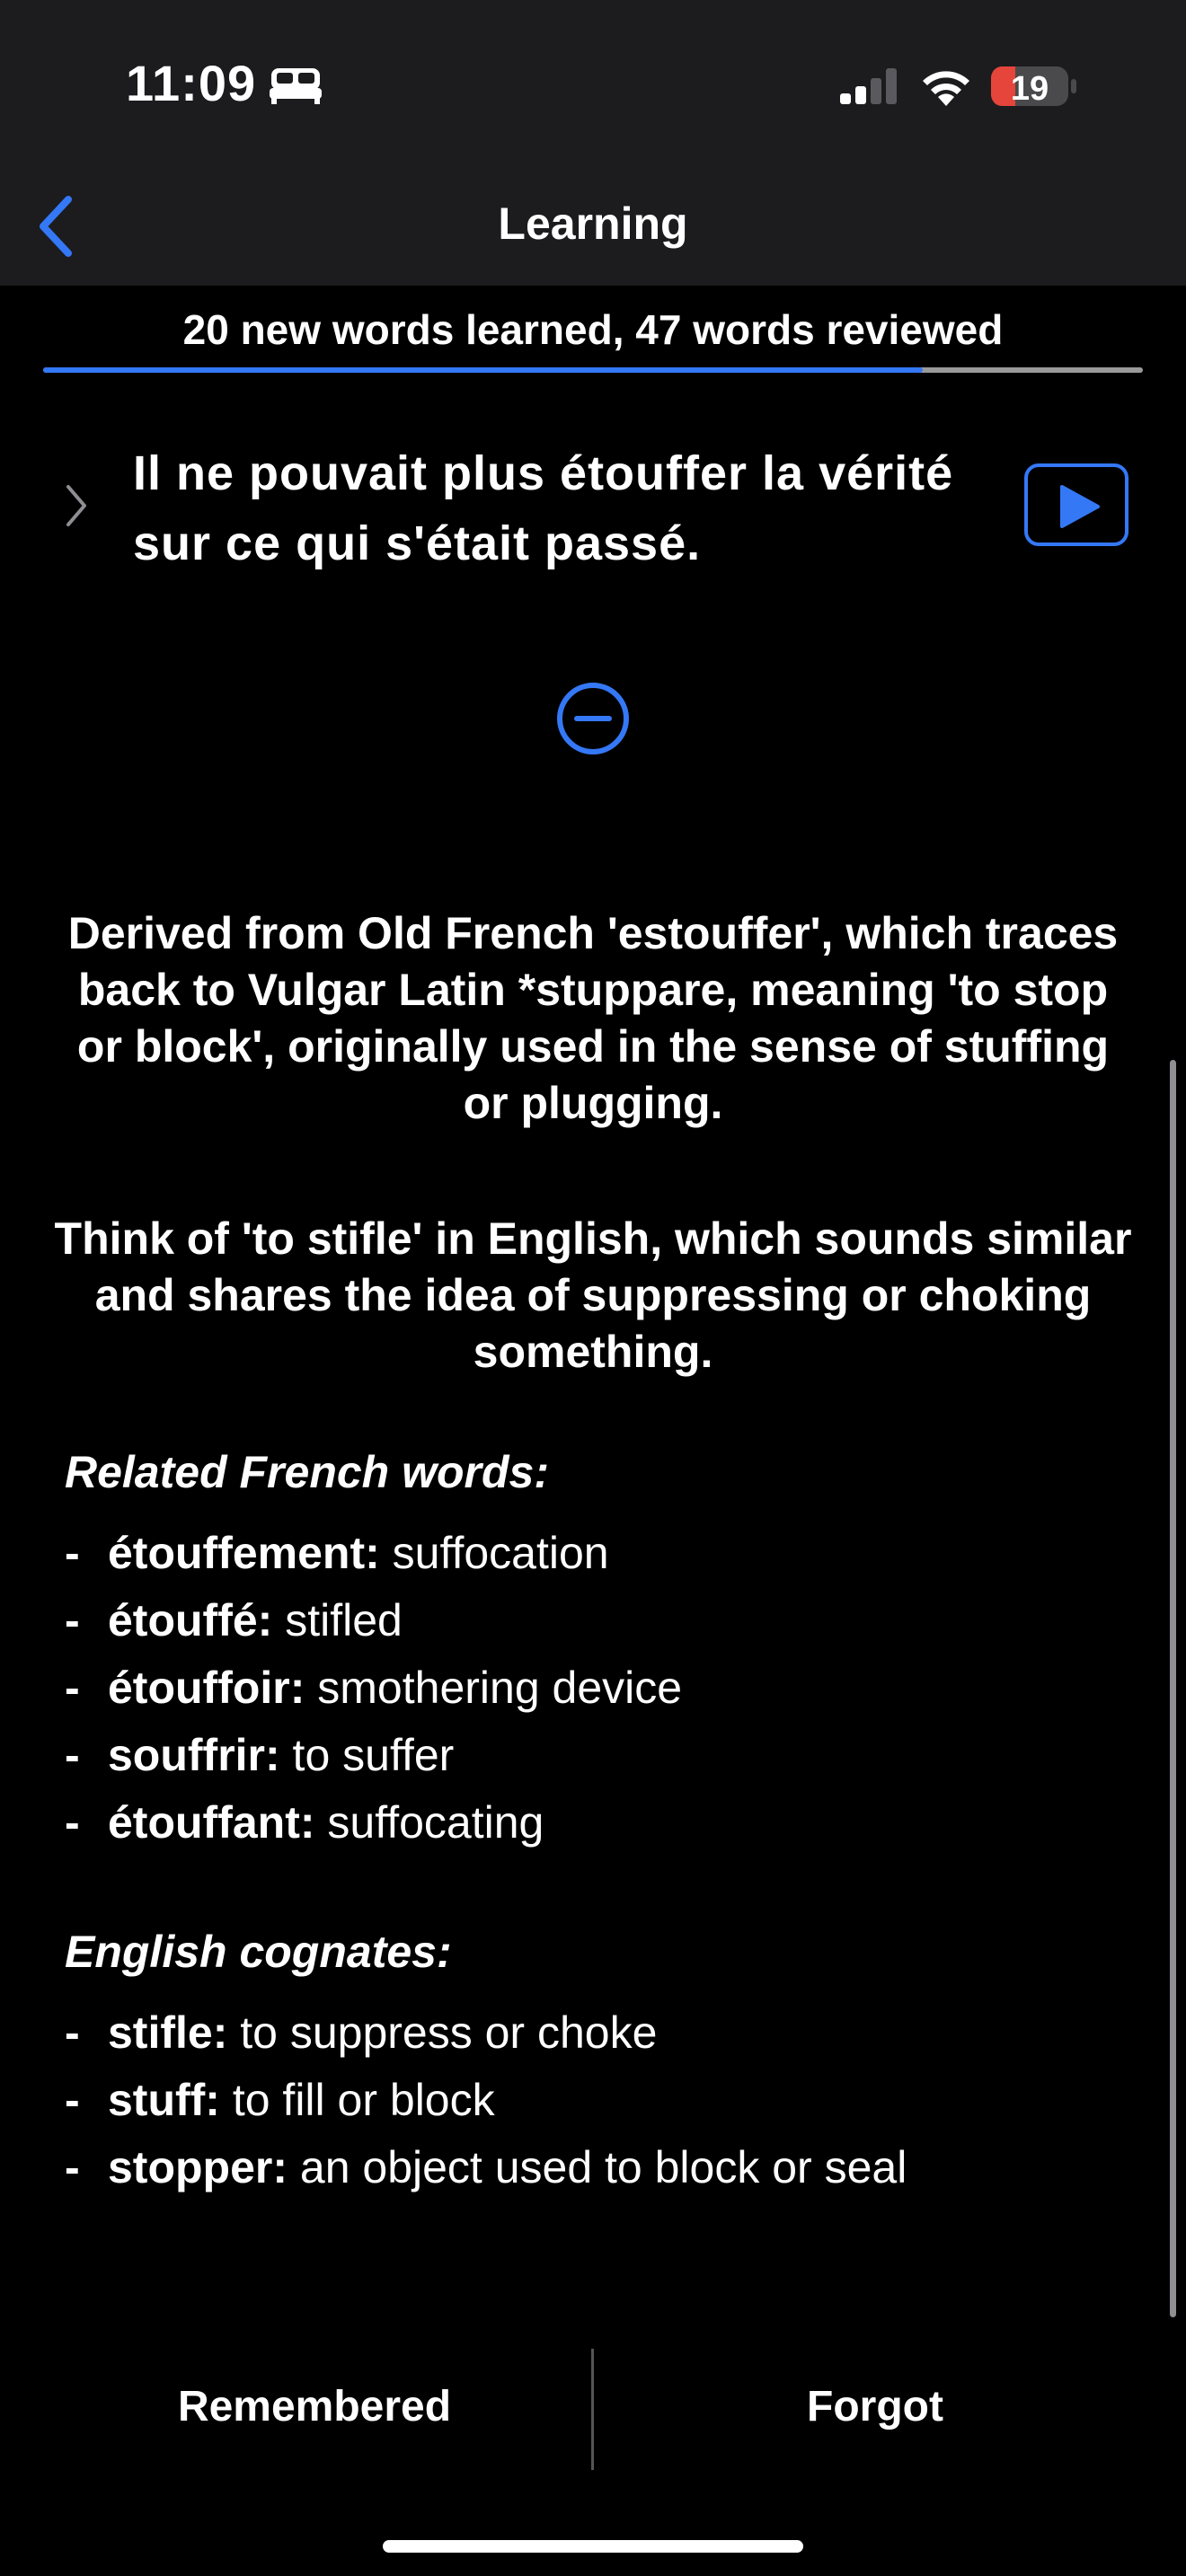 This screenshot has height=2576, width=1186. What do you see at coordinates (280, 2100) in the screenshot?
I see `list-item: - stuff: to fill or block` at bounding box center [280, 2100].